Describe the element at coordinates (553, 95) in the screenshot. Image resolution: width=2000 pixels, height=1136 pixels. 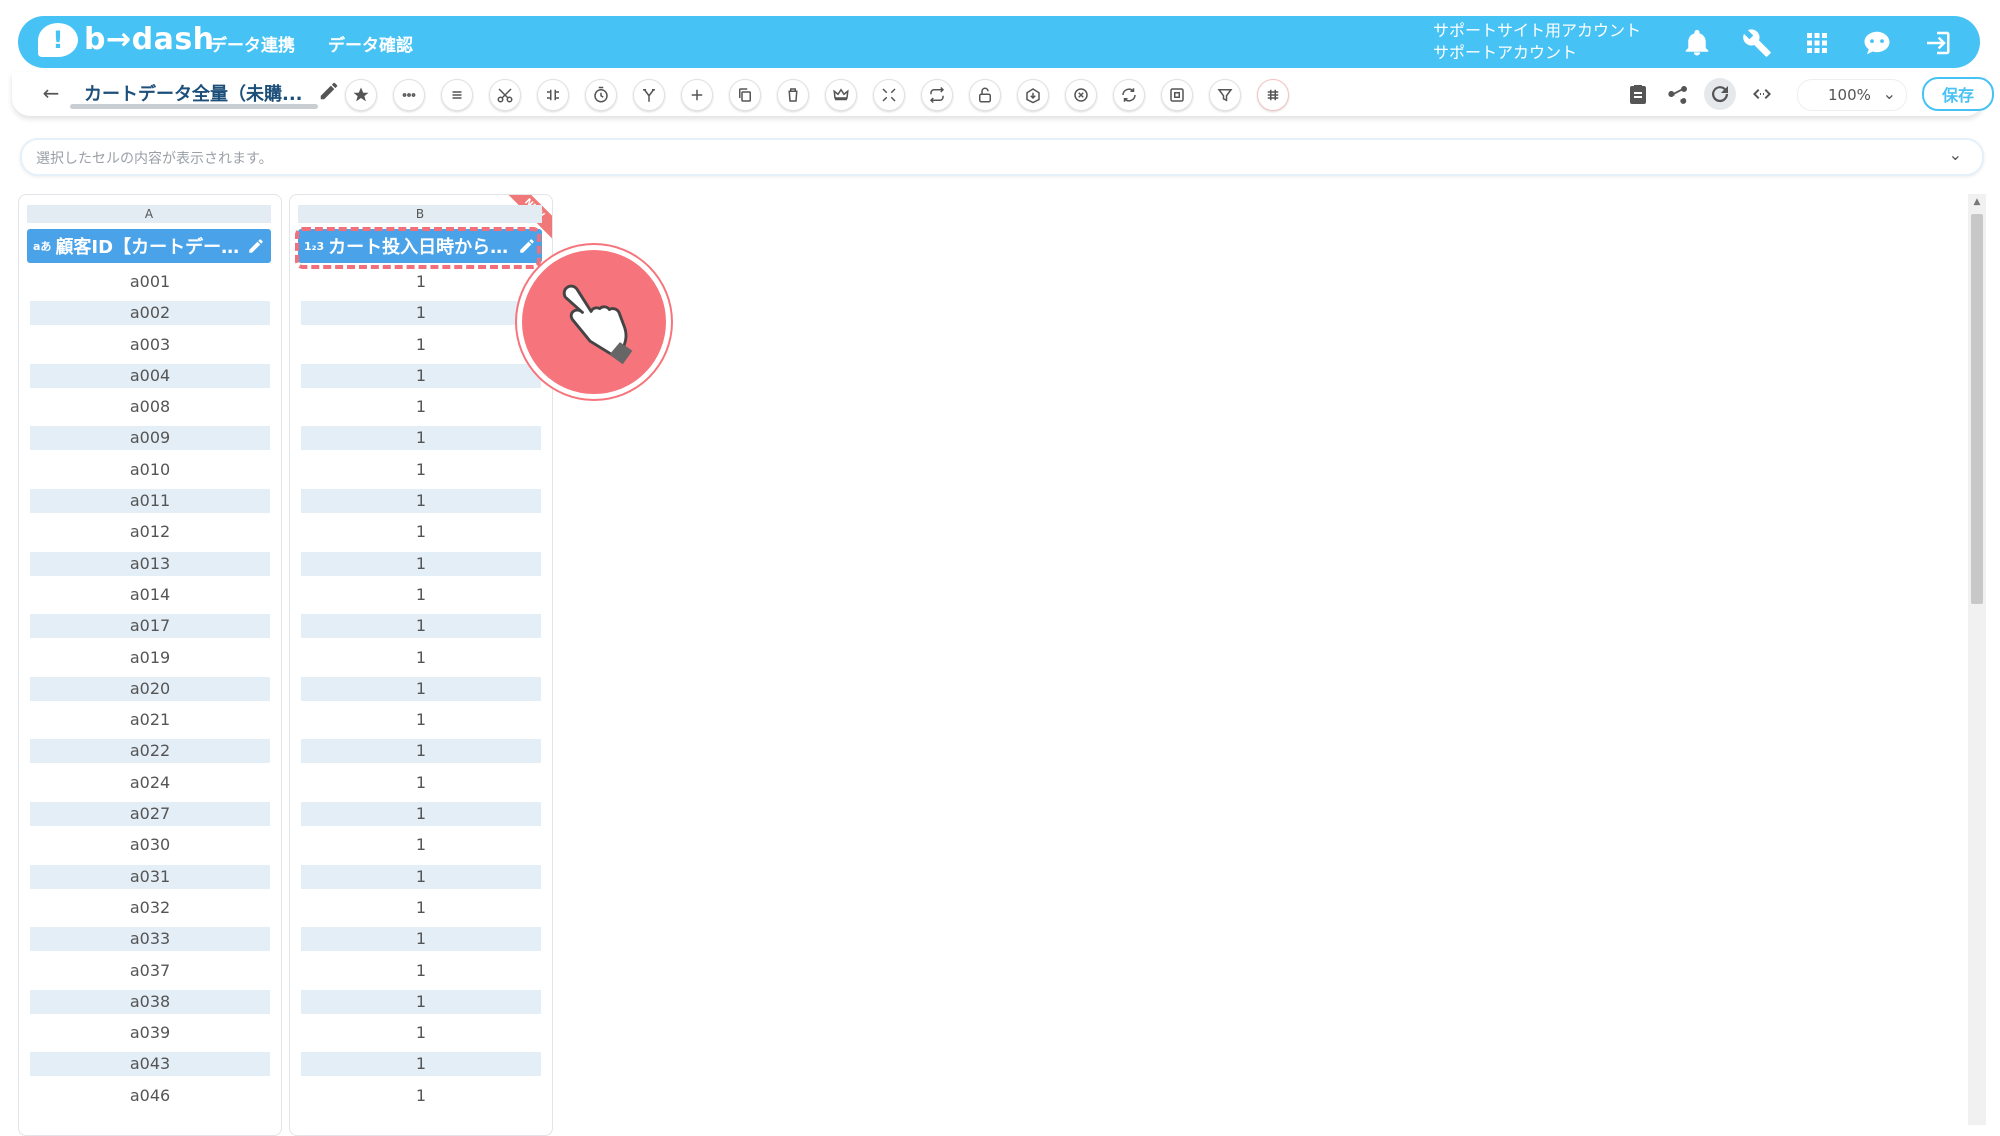
I see `merge-icon` at that location.